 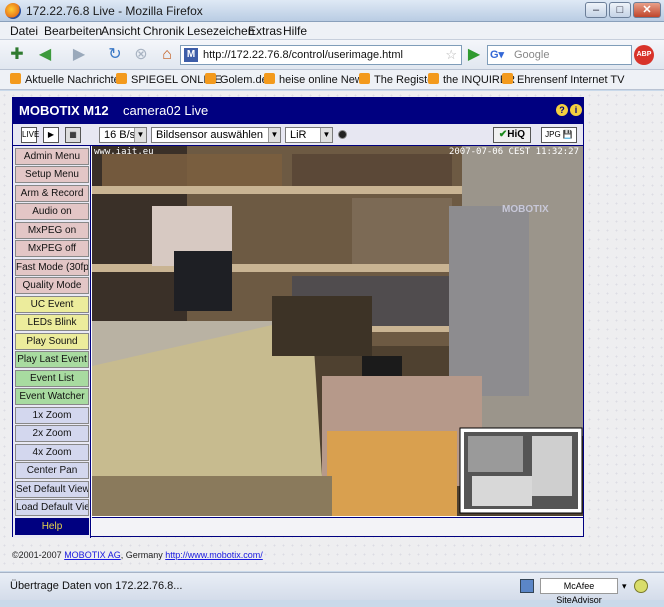 What do you see at coordinates (295, 31) in the screenshot?
I see `menu-hilfe: Hilfe` at bounding box center [295, 31].